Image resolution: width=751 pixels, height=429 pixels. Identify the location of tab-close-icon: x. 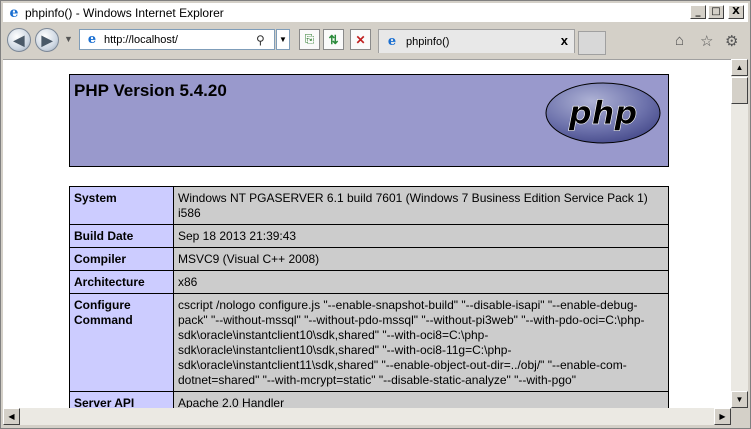
(564, 40).